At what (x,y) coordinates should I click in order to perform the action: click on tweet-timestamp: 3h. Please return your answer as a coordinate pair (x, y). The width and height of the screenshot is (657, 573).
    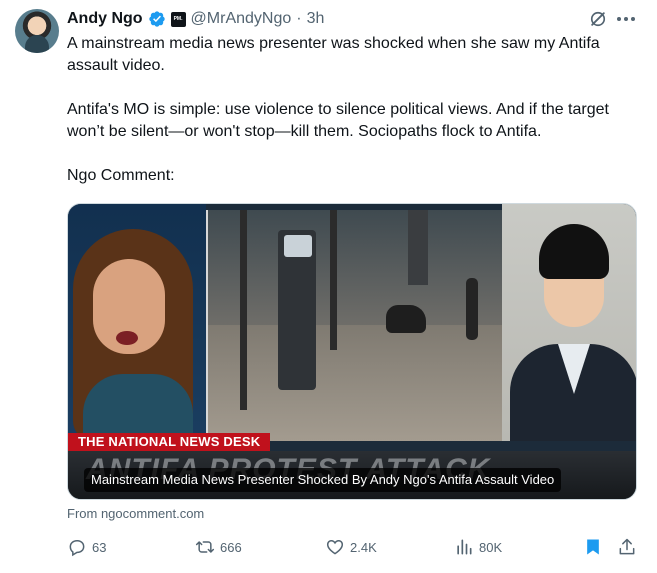
    Looking at the image, I should click on (316, 19).